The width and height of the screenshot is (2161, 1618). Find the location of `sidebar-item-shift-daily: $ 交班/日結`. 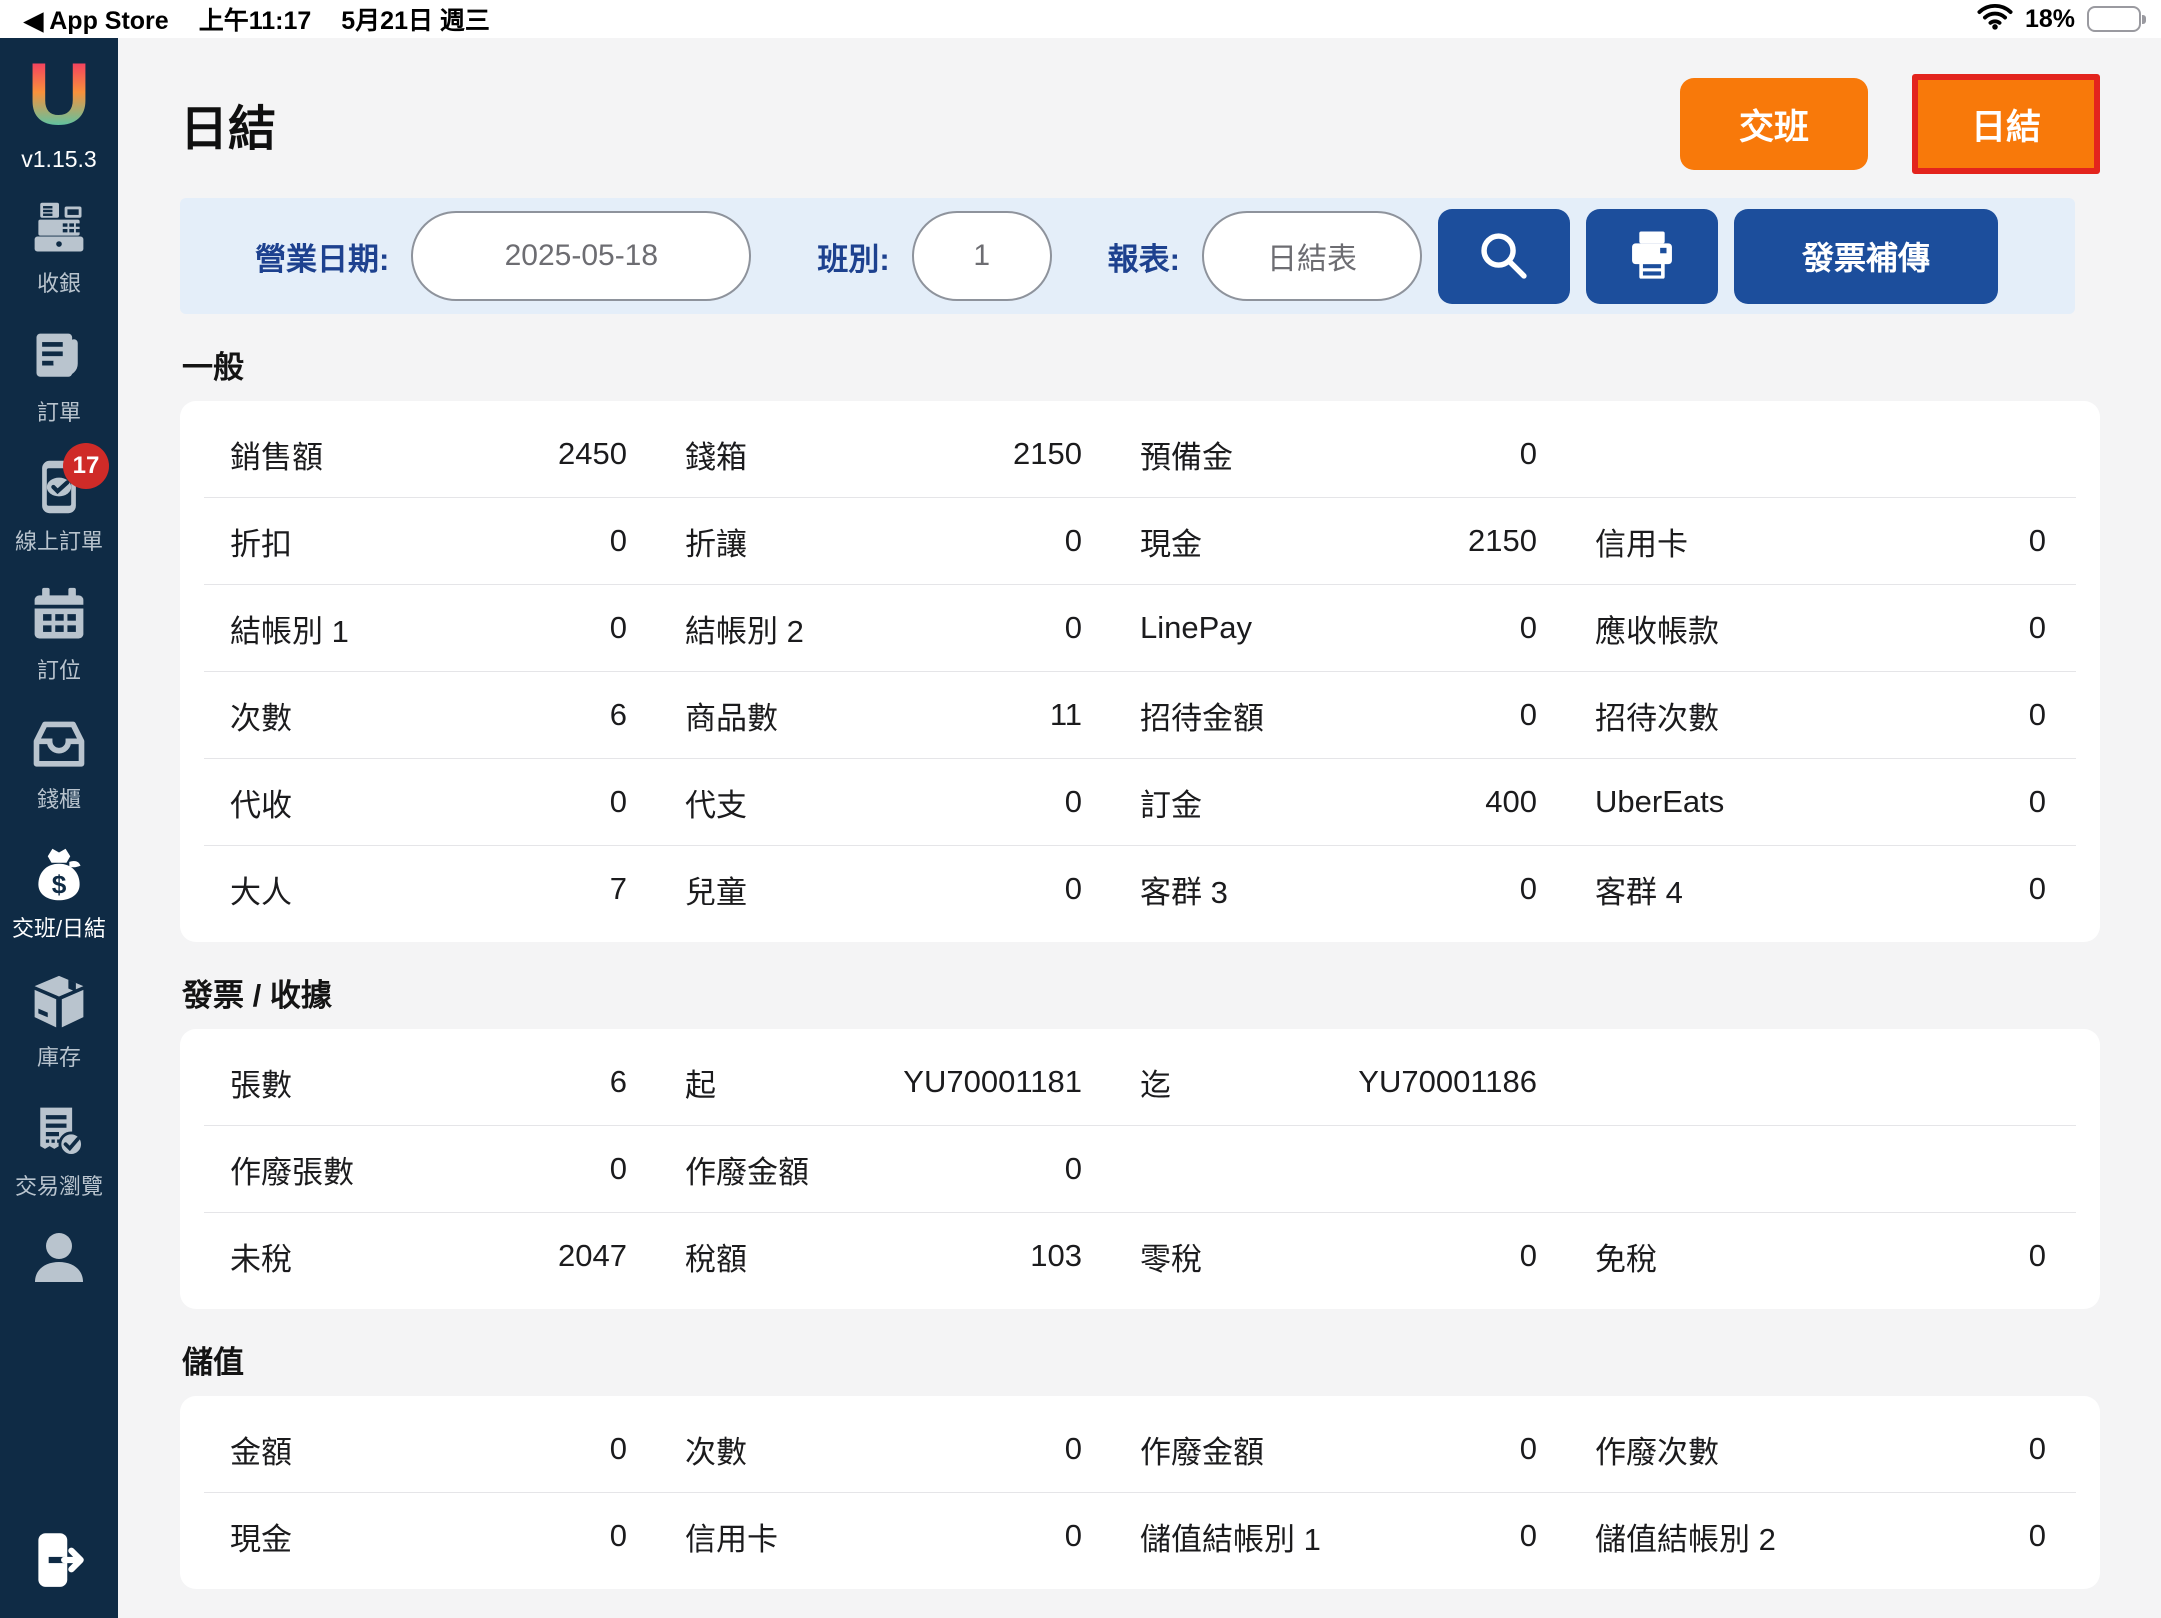

sidebar-item-shift-daily: $ 交班/日結 is located at coordinates (59, 899).